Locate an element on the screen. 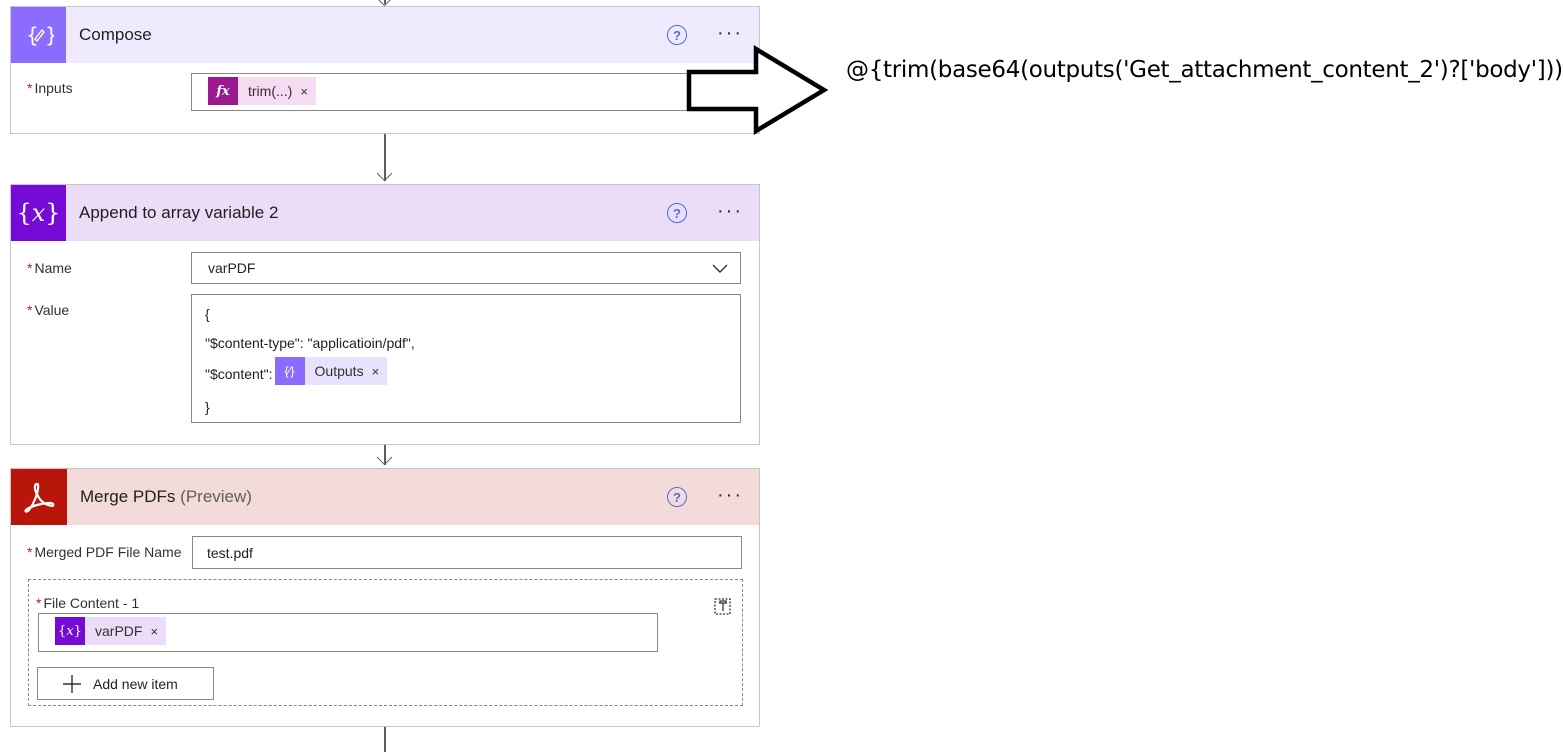 The height and width of the screenshot is (752, 1563). compose-braces-icon: { } is located at coordinates (38, 35).